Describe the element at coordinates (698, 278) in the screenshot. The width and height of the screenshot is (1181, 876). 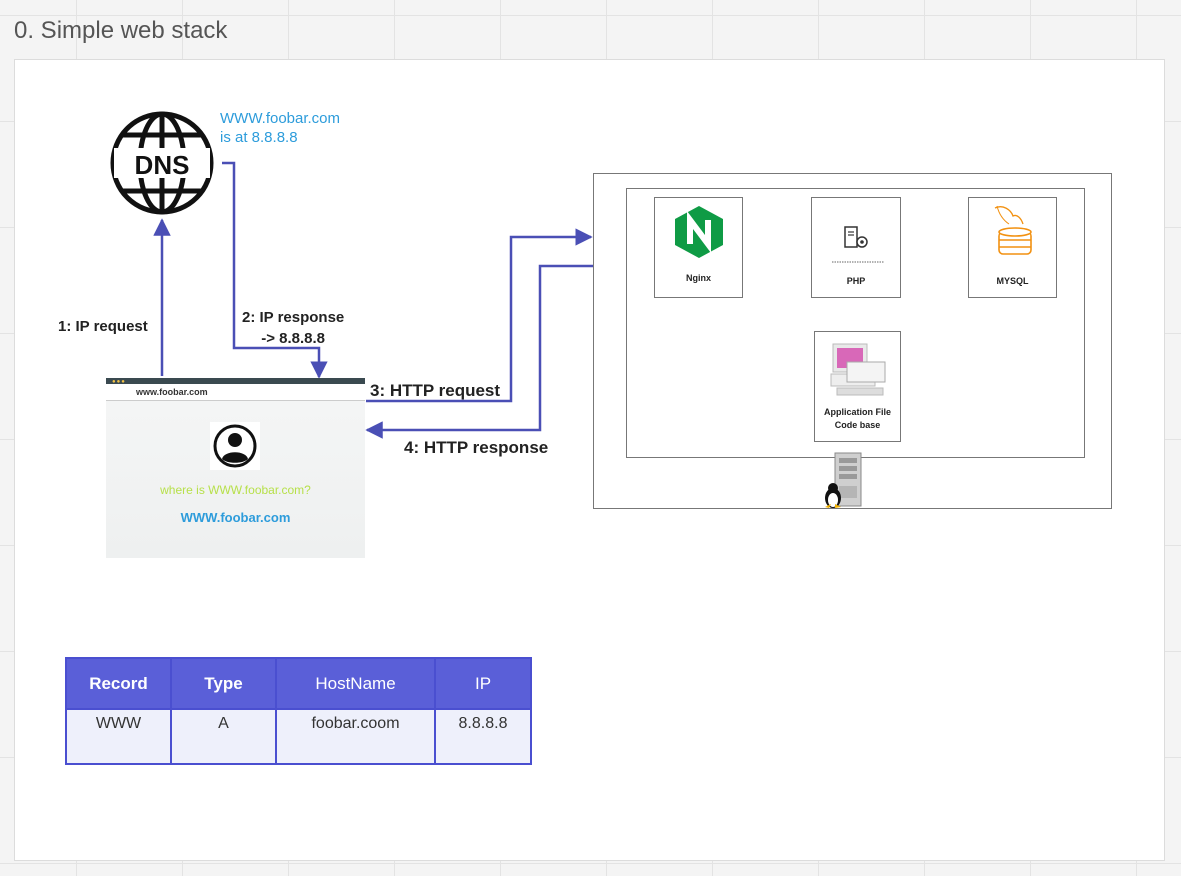
I see `nginx-label: Nginx` at that location.